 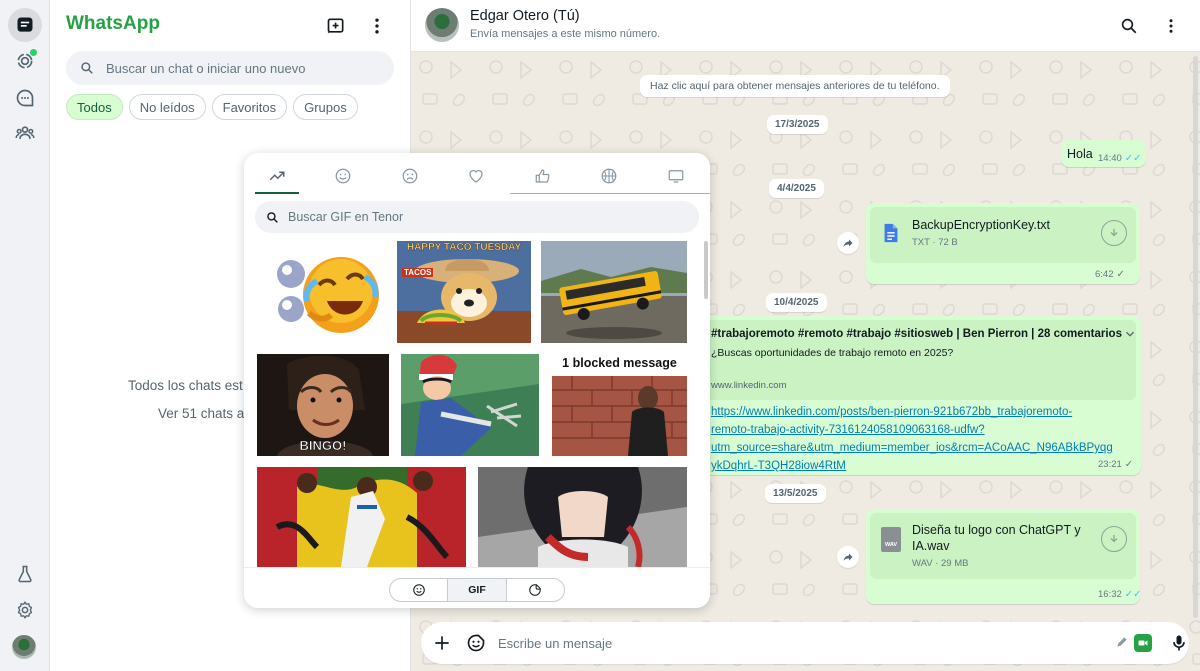 I want to click on communities-icon, so click(x=25, y=132).